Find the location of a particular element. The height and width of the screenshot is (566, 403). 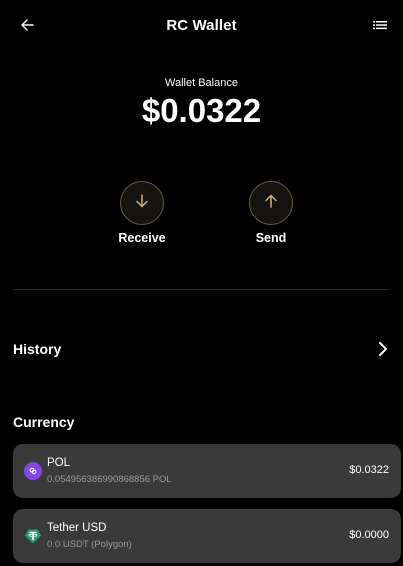

token-name: Tether USD is located at coordinates (77, 528).